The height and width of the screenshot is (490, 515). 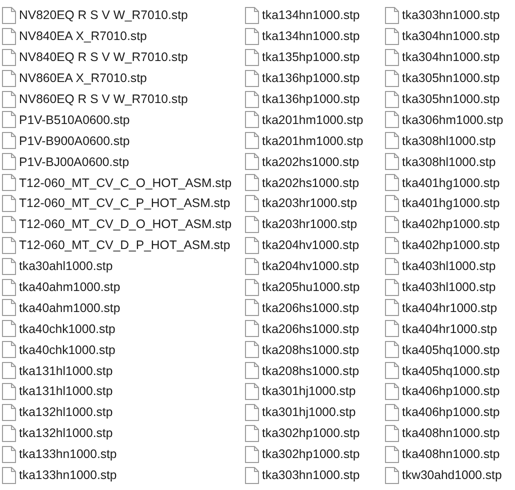 What do you see at coordinates (124, 203) in the screenshot?
I see `file-name: T12-060_MT_CV_C_P_HOT_ASM.stp` at bounding box center [124, 203].